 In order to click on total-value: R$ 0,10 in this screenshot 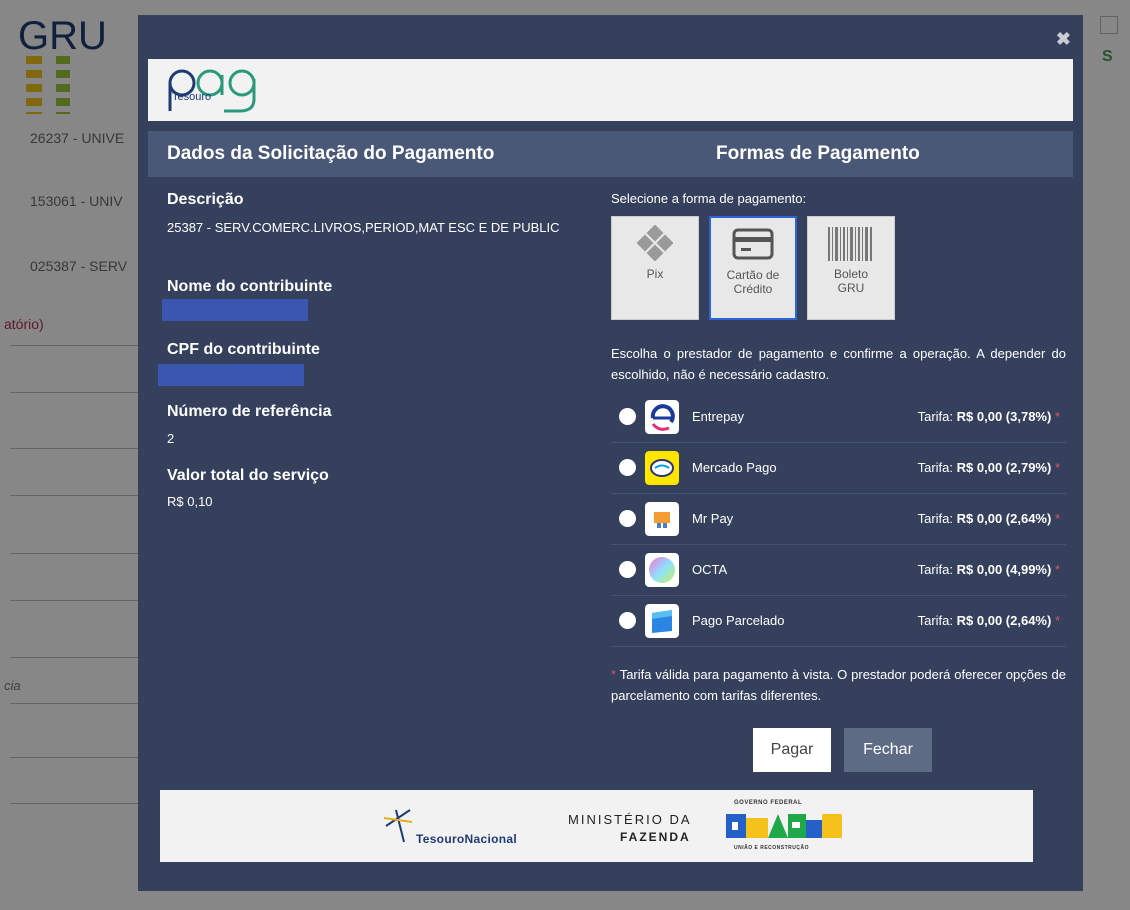, I will do `click(190, 501)`.